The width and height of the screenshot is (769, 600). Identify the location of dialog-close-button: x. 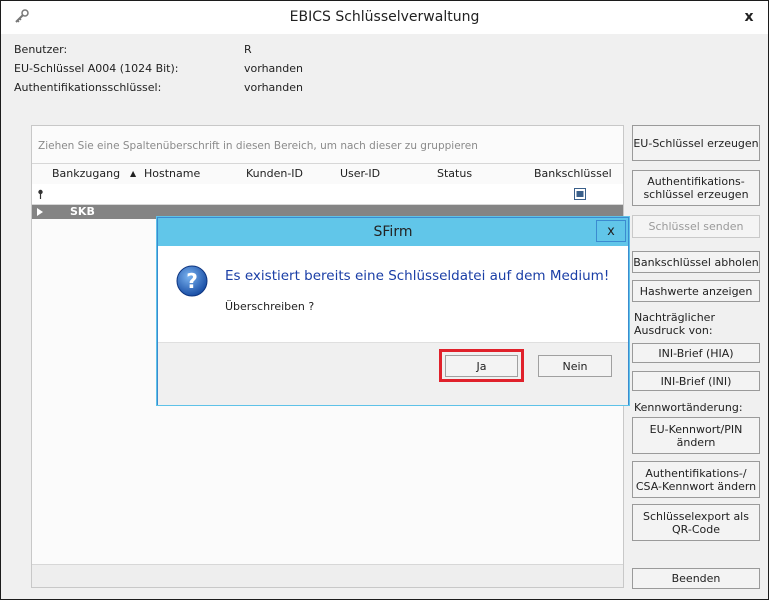
(611, 231).